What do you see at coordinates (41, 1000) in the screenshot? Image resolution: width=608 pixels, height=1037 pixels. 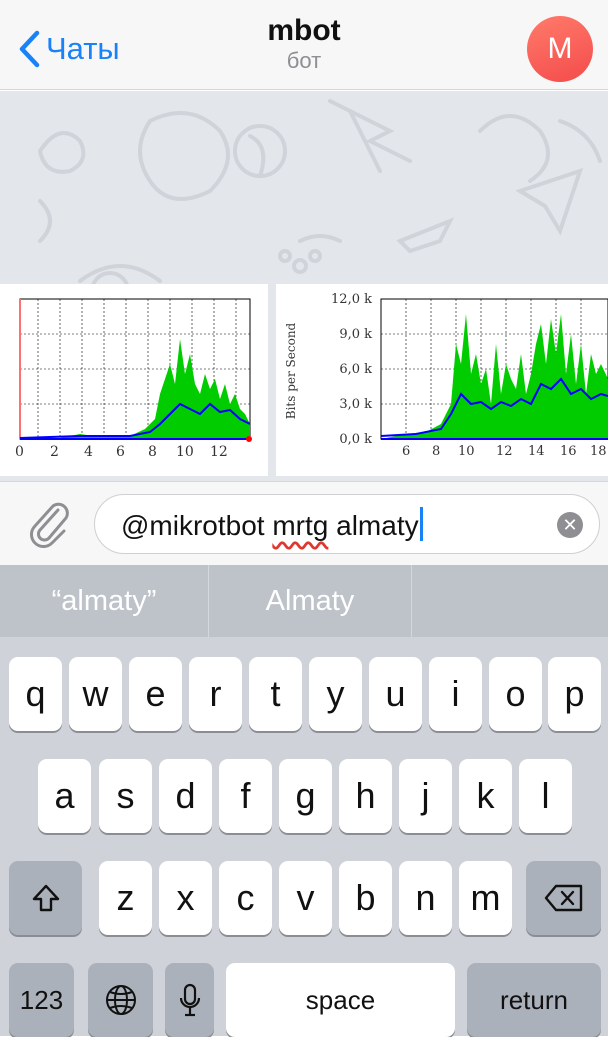 I see `numbers-key: 123` at bounding box center [41, 1000].